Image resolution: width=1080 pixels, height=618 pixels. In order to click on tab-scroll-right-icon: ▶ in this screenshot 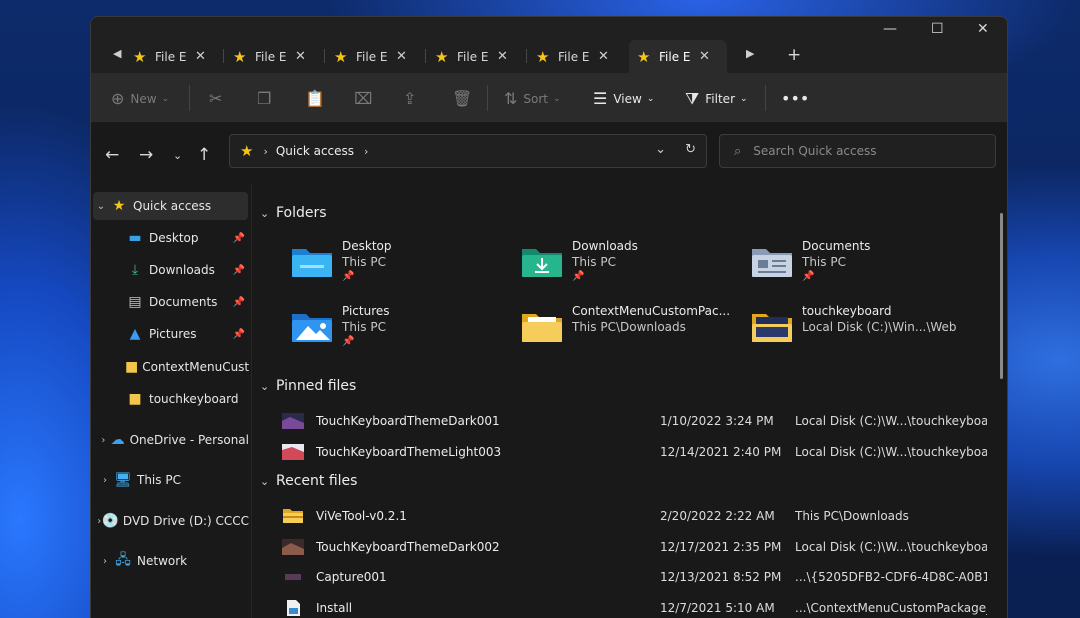, I will do `click(750, 53)`.